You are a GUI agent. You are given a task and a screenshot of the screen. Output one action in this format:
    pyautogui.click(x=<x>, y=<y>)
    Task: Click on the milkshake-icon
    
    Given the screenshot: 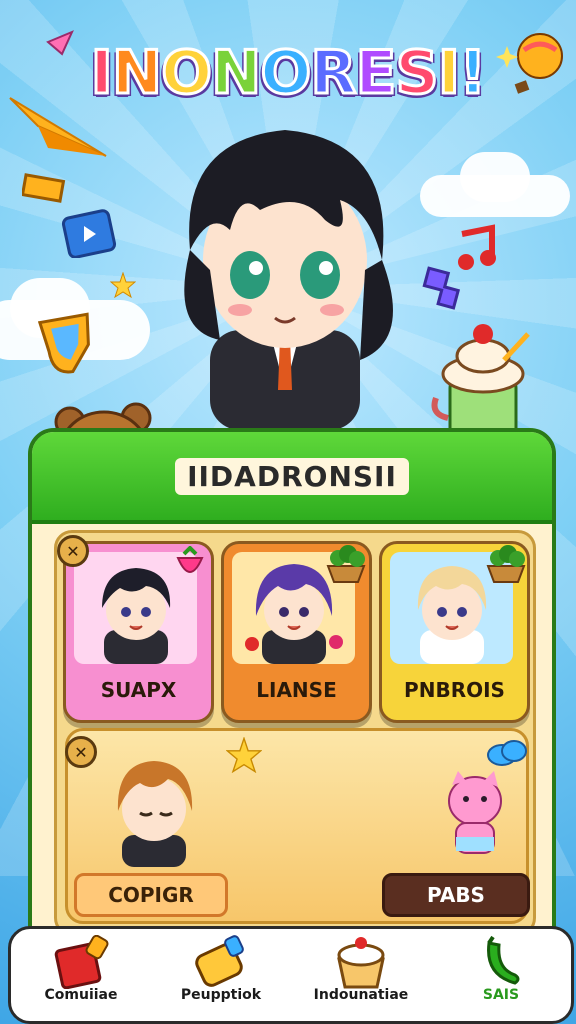 What is the action you would take?
    pyautogui.click(x=480, y=382)
    